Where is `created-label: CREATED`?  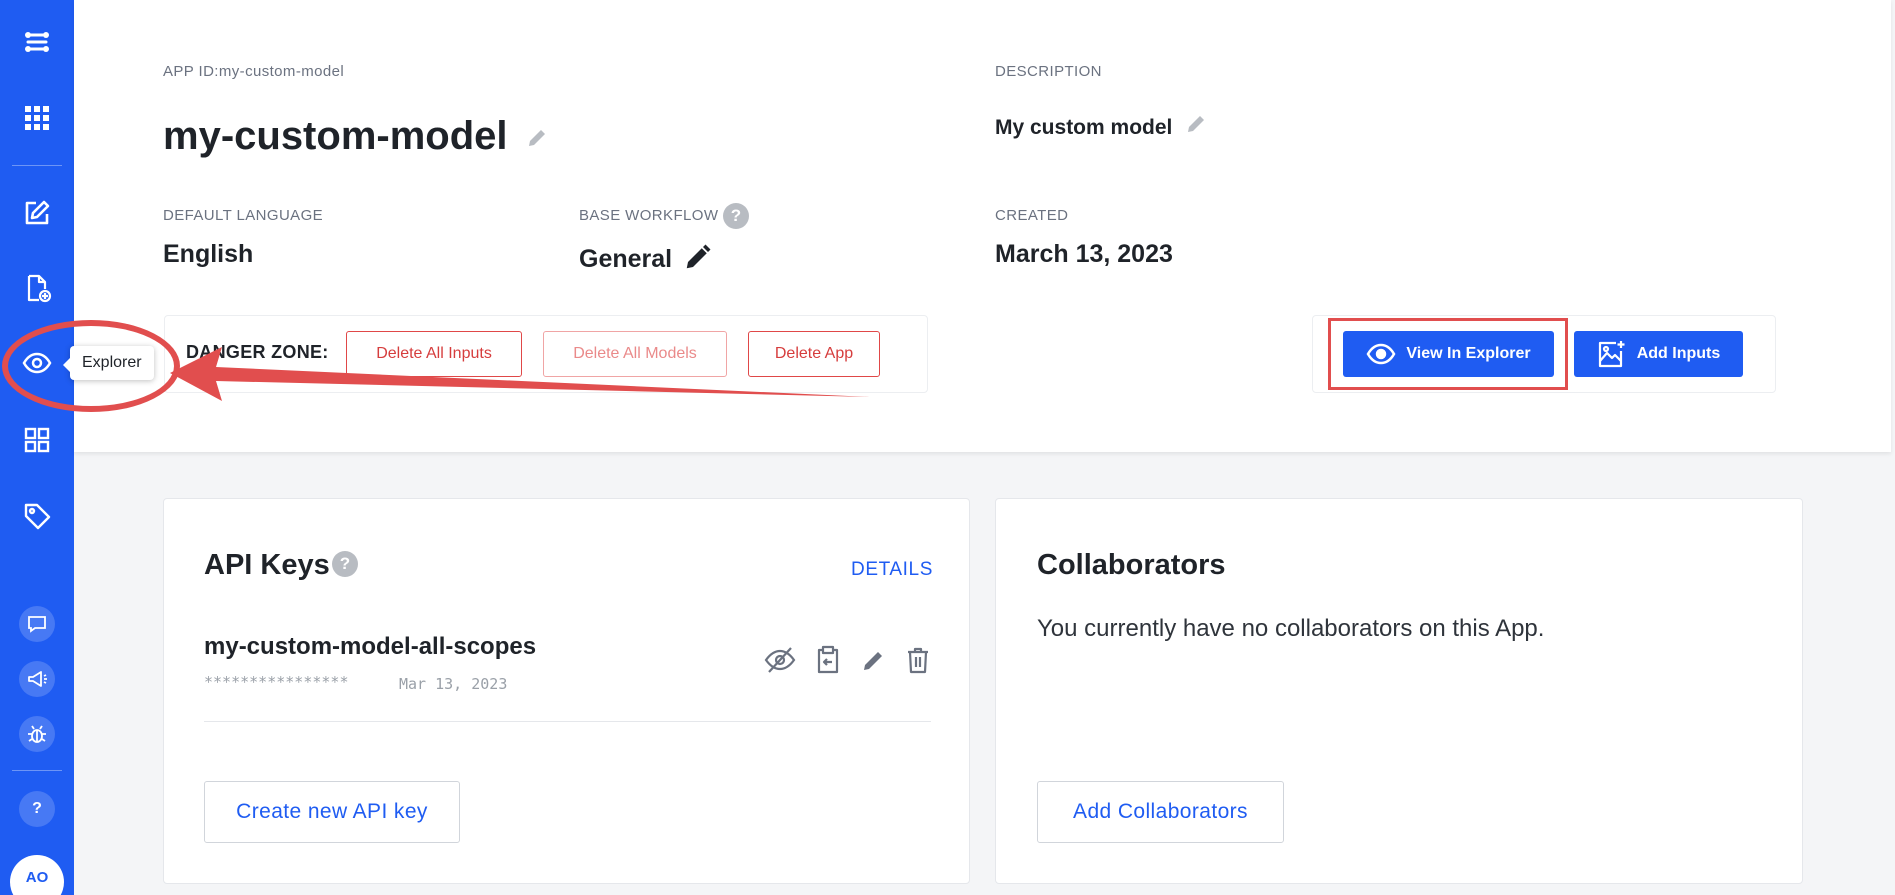
created-label: CREATED is located at coordinates (1032, 215).